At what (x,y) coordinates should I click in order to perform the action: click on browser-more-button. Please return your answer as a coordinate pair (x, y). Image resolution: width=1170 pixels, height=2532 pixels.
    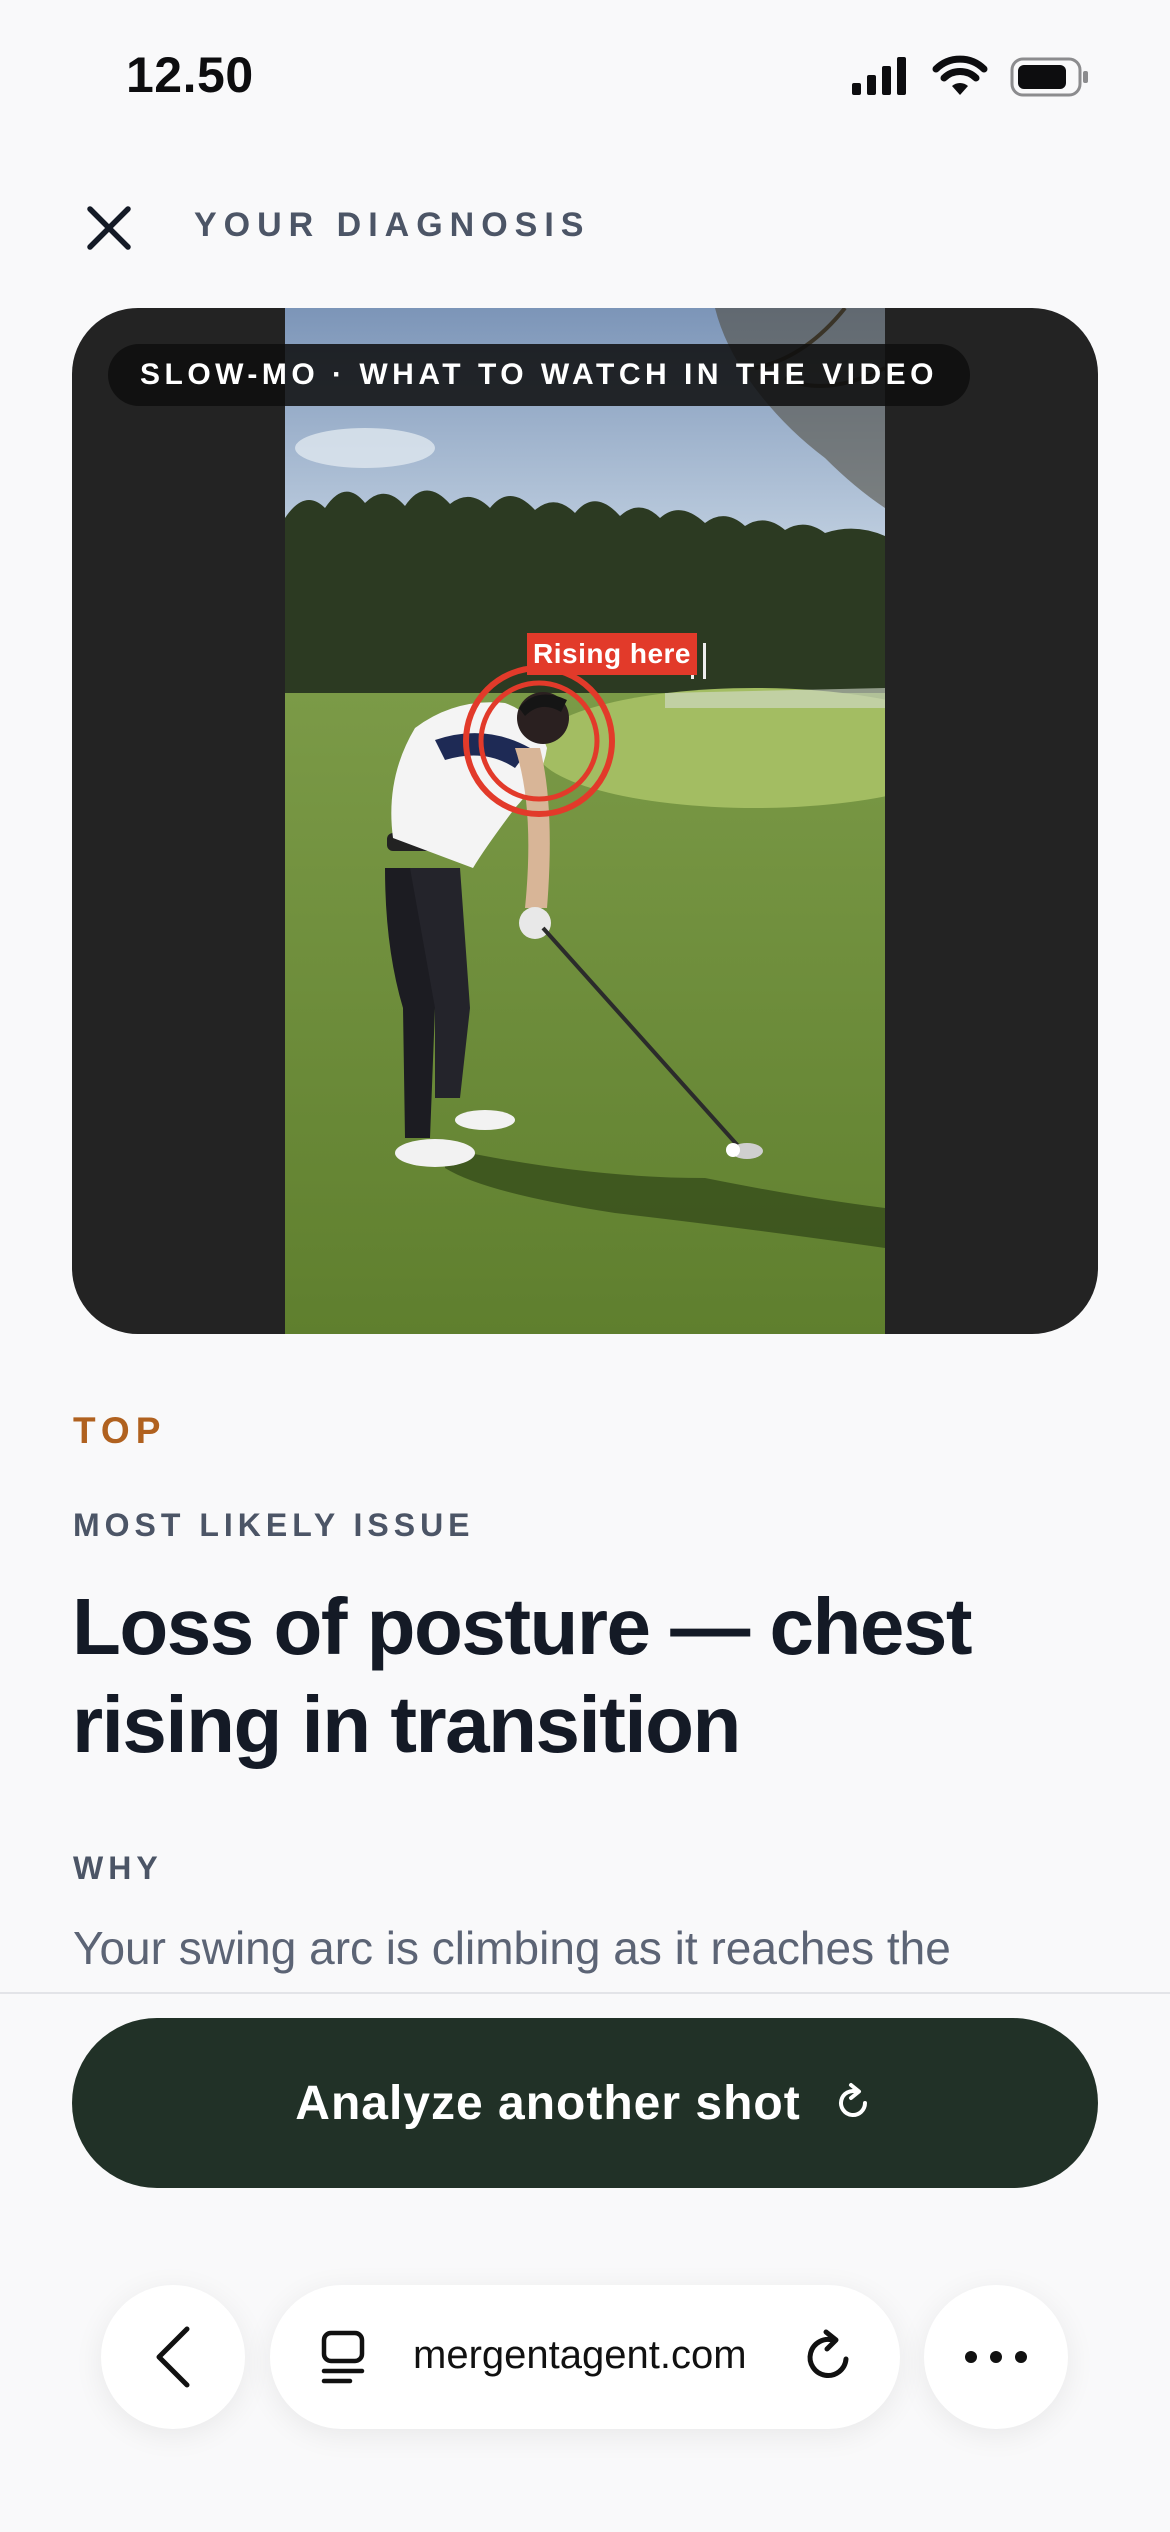
    Looking at the image, I should click on (996, 2357).